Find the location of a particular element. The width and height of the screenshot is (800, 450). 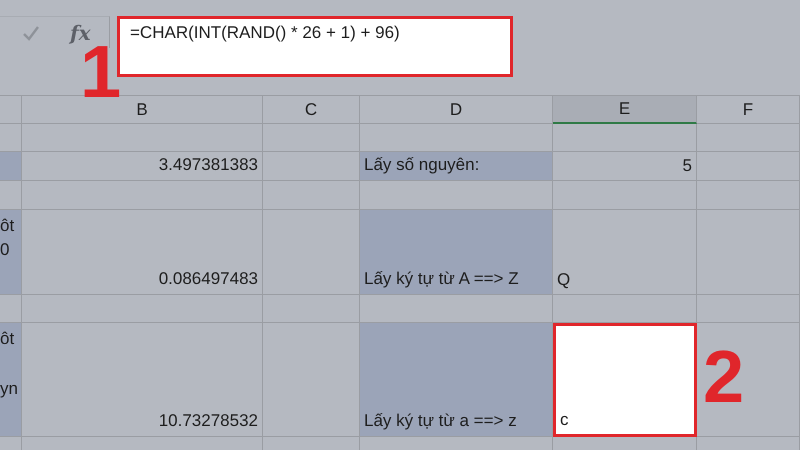

column-header: D is located at coordinates (456, 109).